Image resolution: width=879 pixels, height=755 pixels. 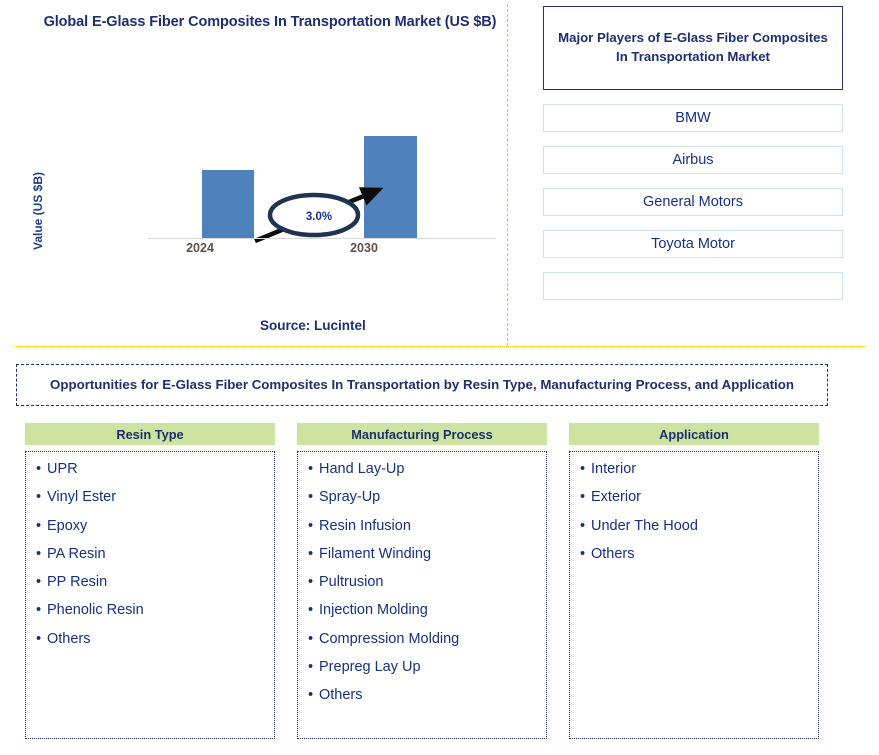 What do you see at coordinates (694, 434) in the screenshot?
I see `column-header-application: Application` at bounding box center [694, 434].